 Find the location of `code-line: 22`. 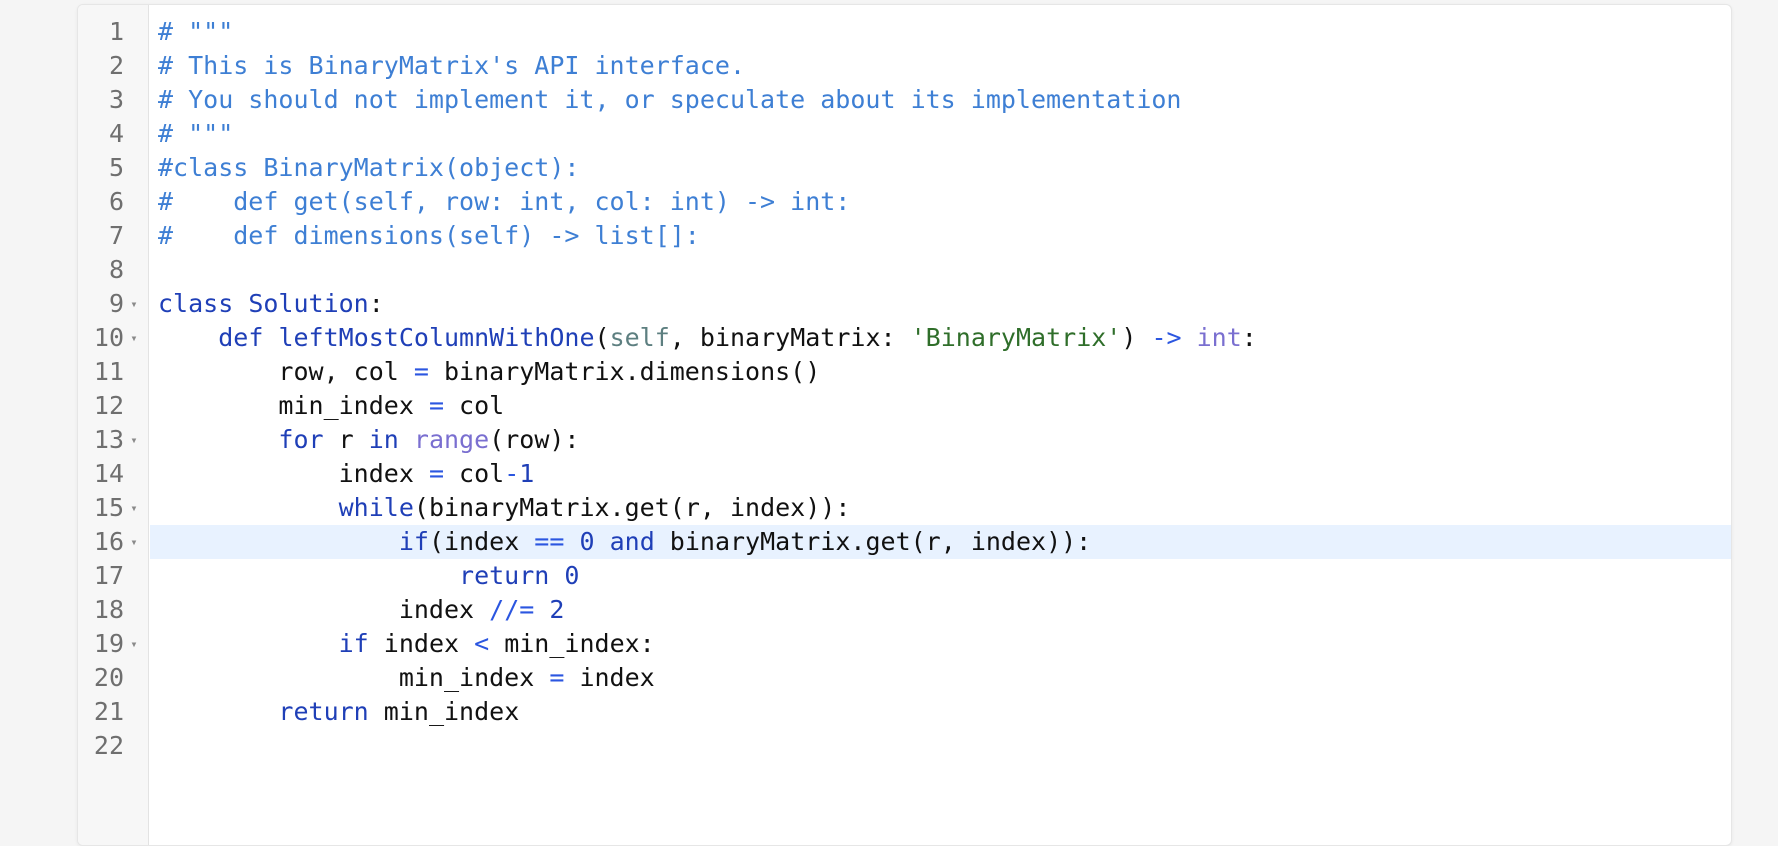

code-line: 22 is located at coordinates (904, 746).